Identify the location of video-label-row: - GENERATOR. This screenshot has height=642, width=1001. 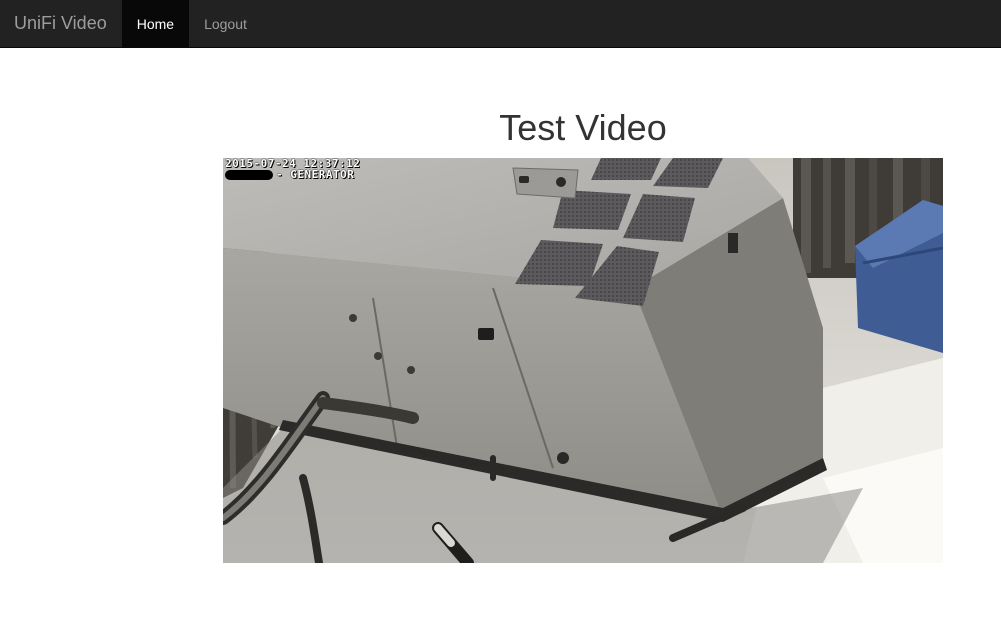
(292, 174).